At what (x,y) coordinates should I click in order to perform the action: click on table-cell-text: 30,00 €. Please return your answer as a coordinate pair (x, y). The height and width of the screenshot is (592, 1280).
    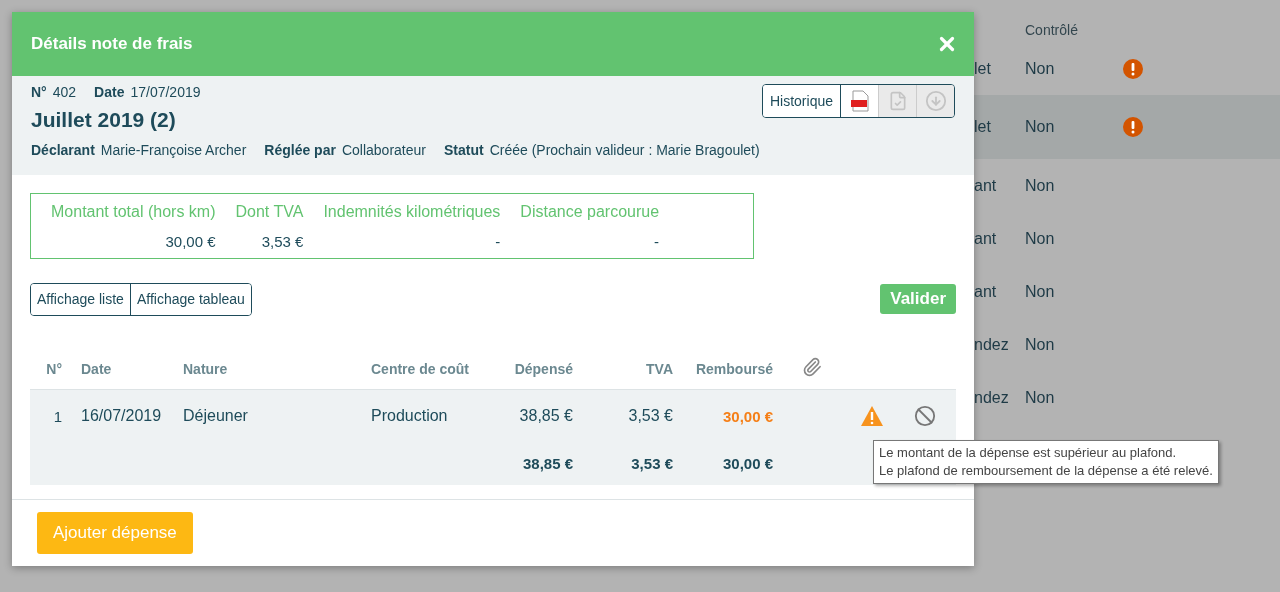
    Looking at the image, I should click on (747, 416).